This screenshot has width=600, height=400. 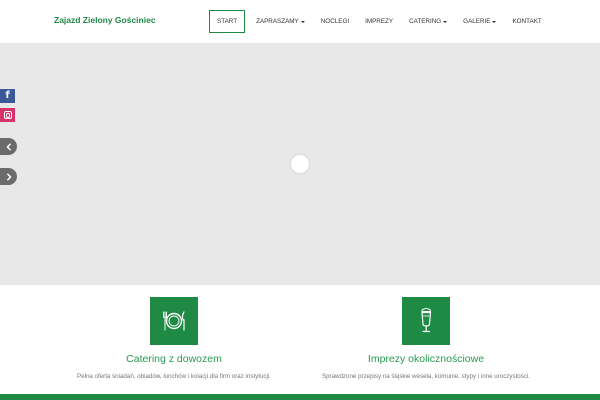 I want to click on nav-item-label: START, so click(x=227, y=21).